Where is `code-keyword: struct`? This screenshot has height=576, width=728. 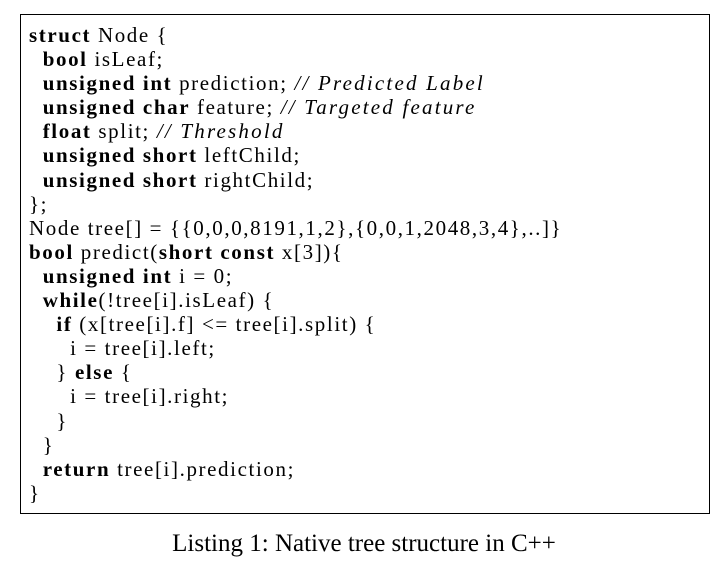
code-keyword: struct is located at coordinates (60, 35).